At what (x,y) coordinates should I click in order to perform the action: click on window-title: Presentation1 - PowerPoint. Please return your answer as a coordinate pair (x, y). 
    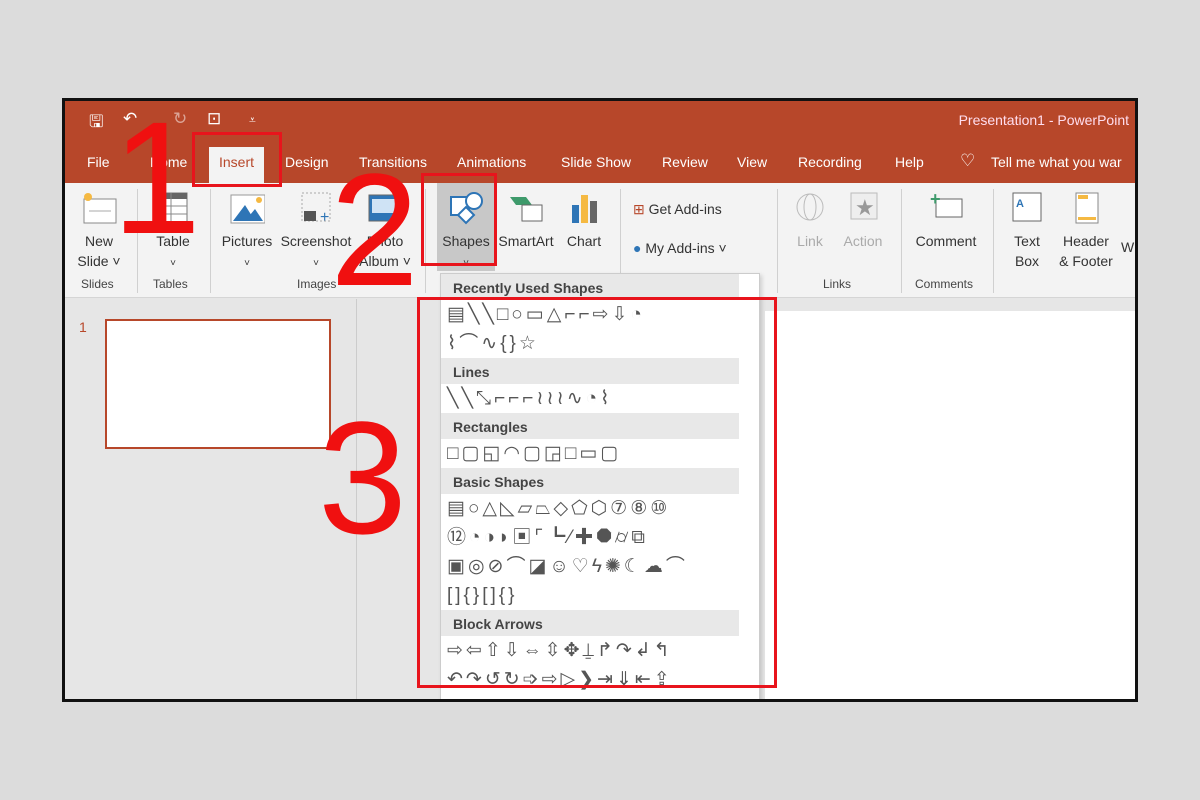
    Looking at the image, I should click on (1043, 120).